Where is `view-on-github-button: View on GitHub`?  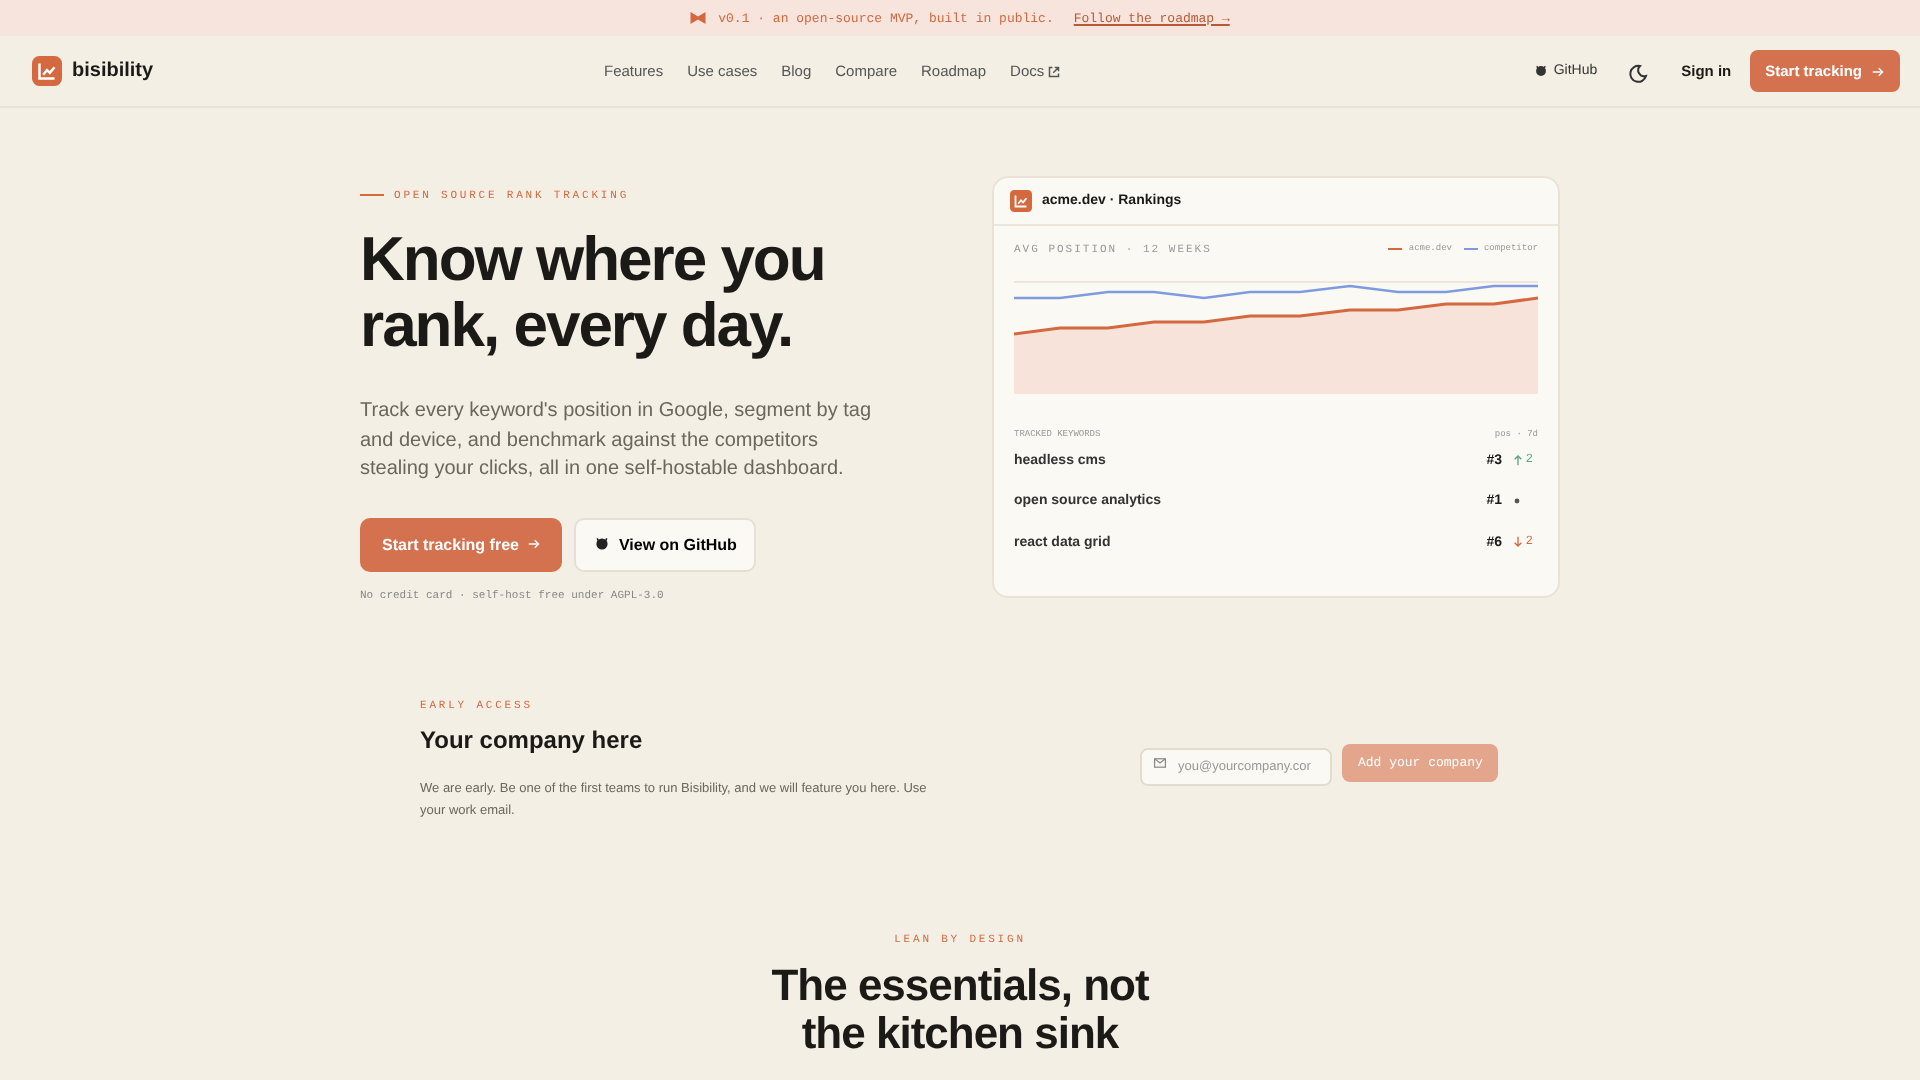 view-on-github-button: View on GitHub is located at coordinates (665, 544).